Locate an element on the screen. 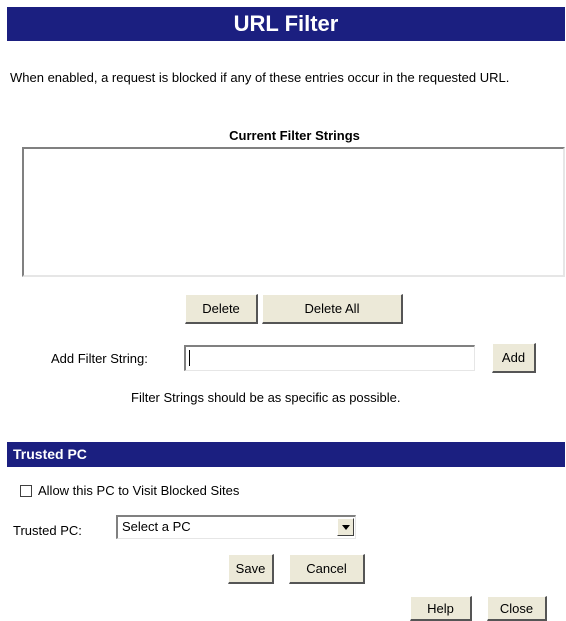 Image resolution: width=566 pixels, height=621 pixels. help-button: Help is located at coordinates (441, 608).